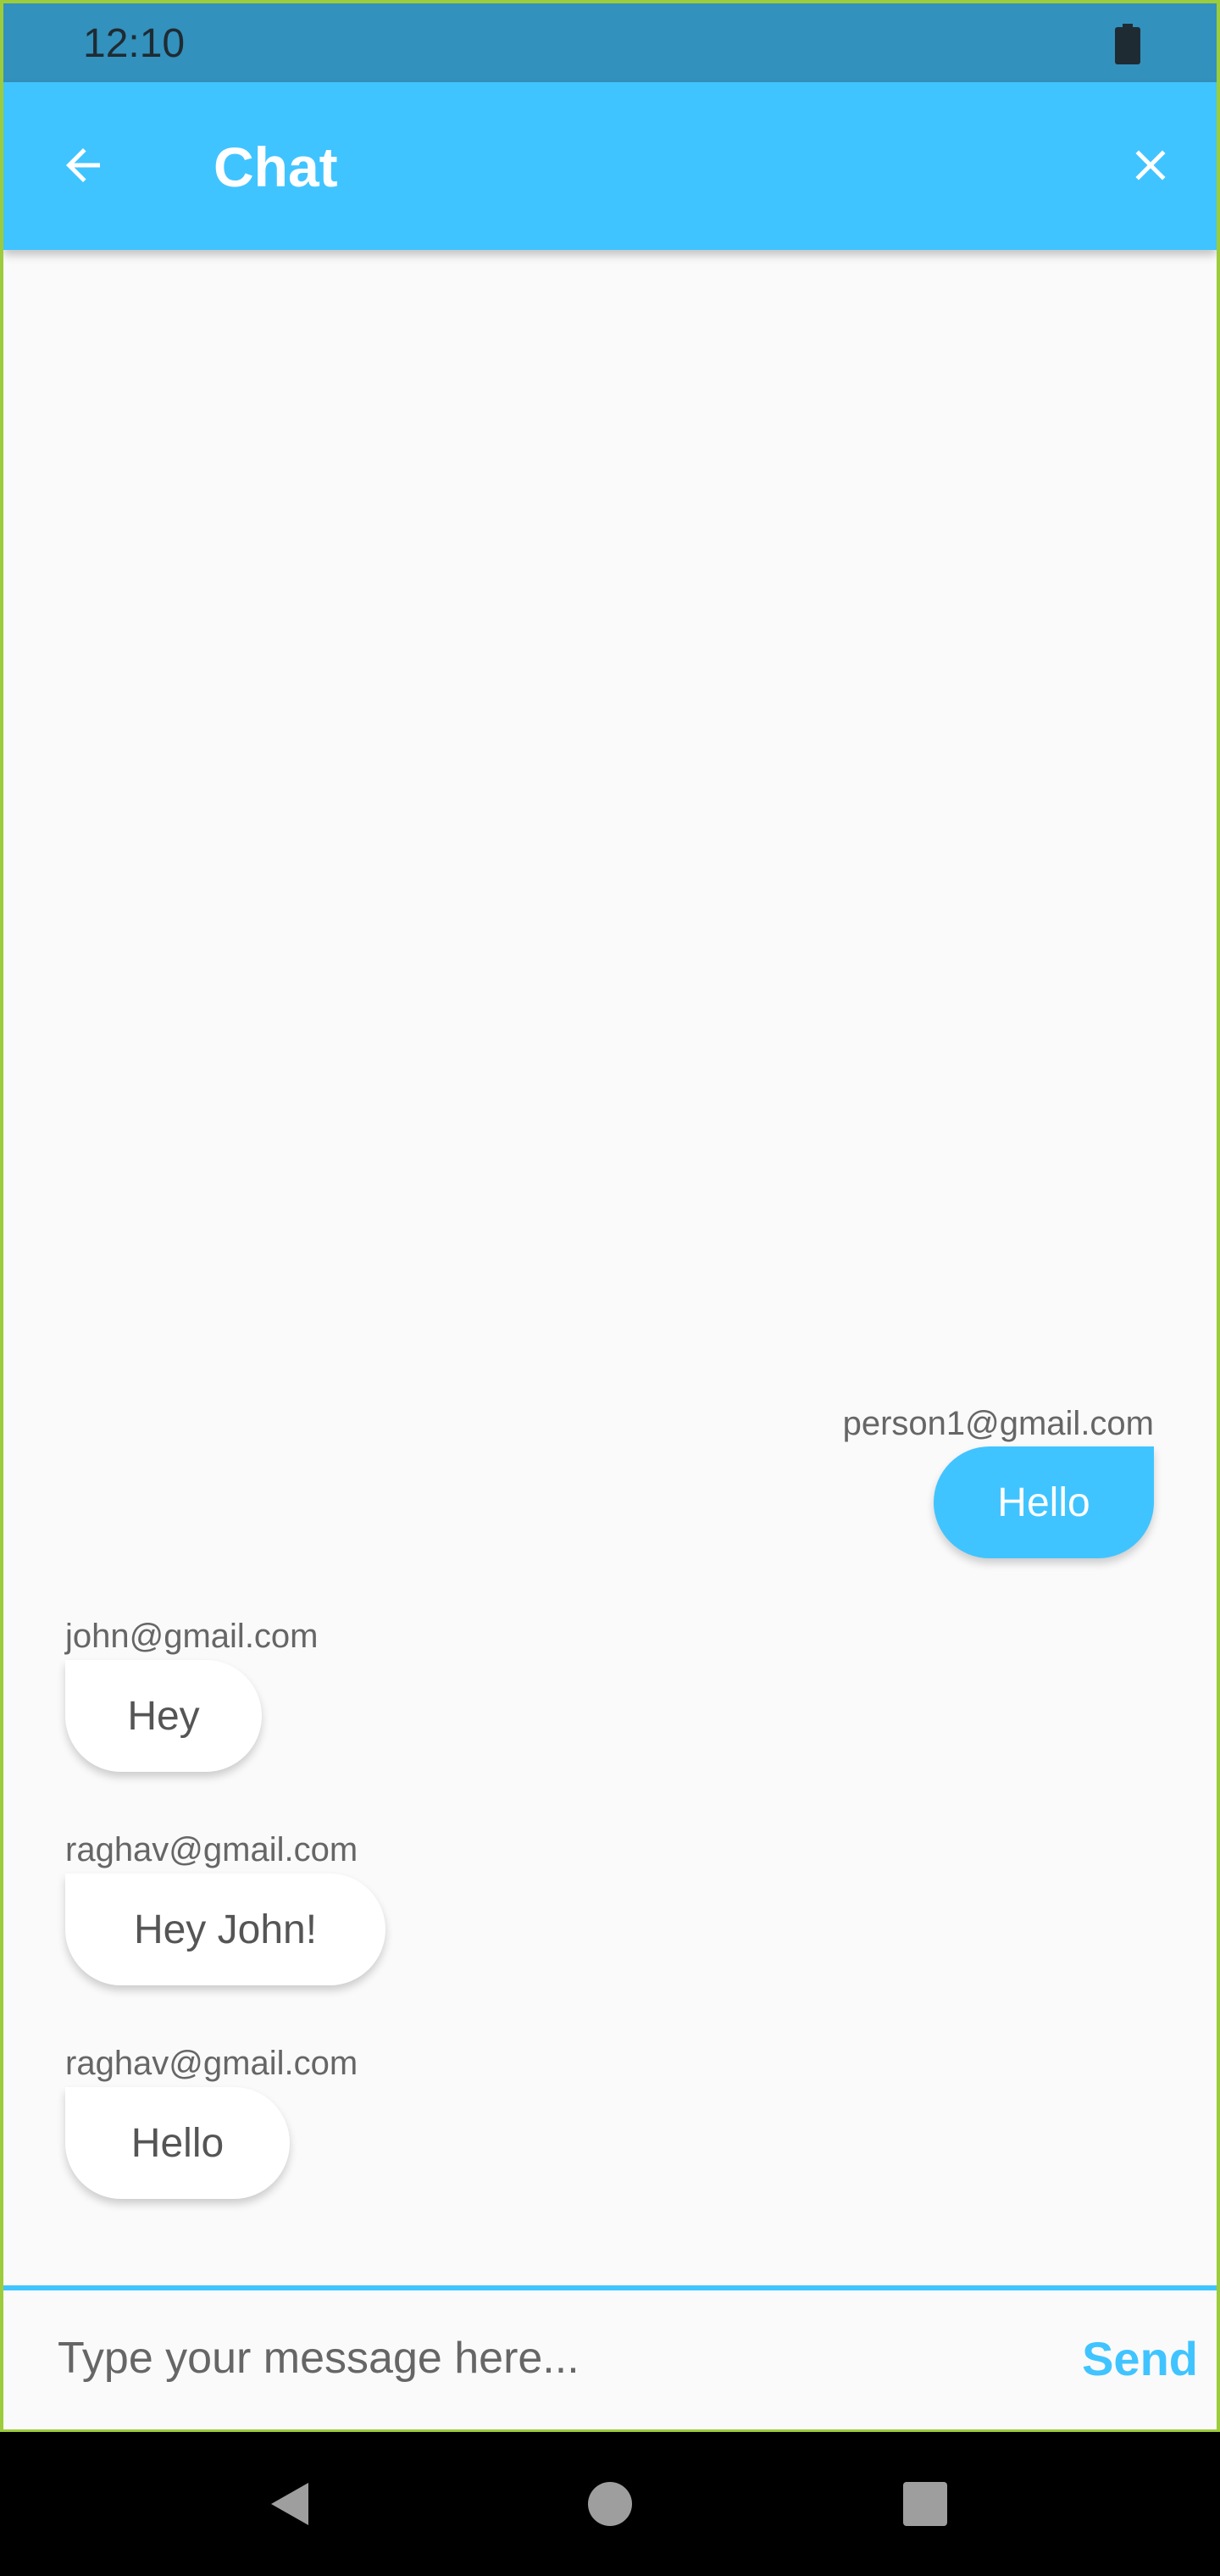 This screenshot has width=1220, height=2576. Describe the element at coordinates (134, 43) in the screenshot. I see `status-time: 12:10` at that location.